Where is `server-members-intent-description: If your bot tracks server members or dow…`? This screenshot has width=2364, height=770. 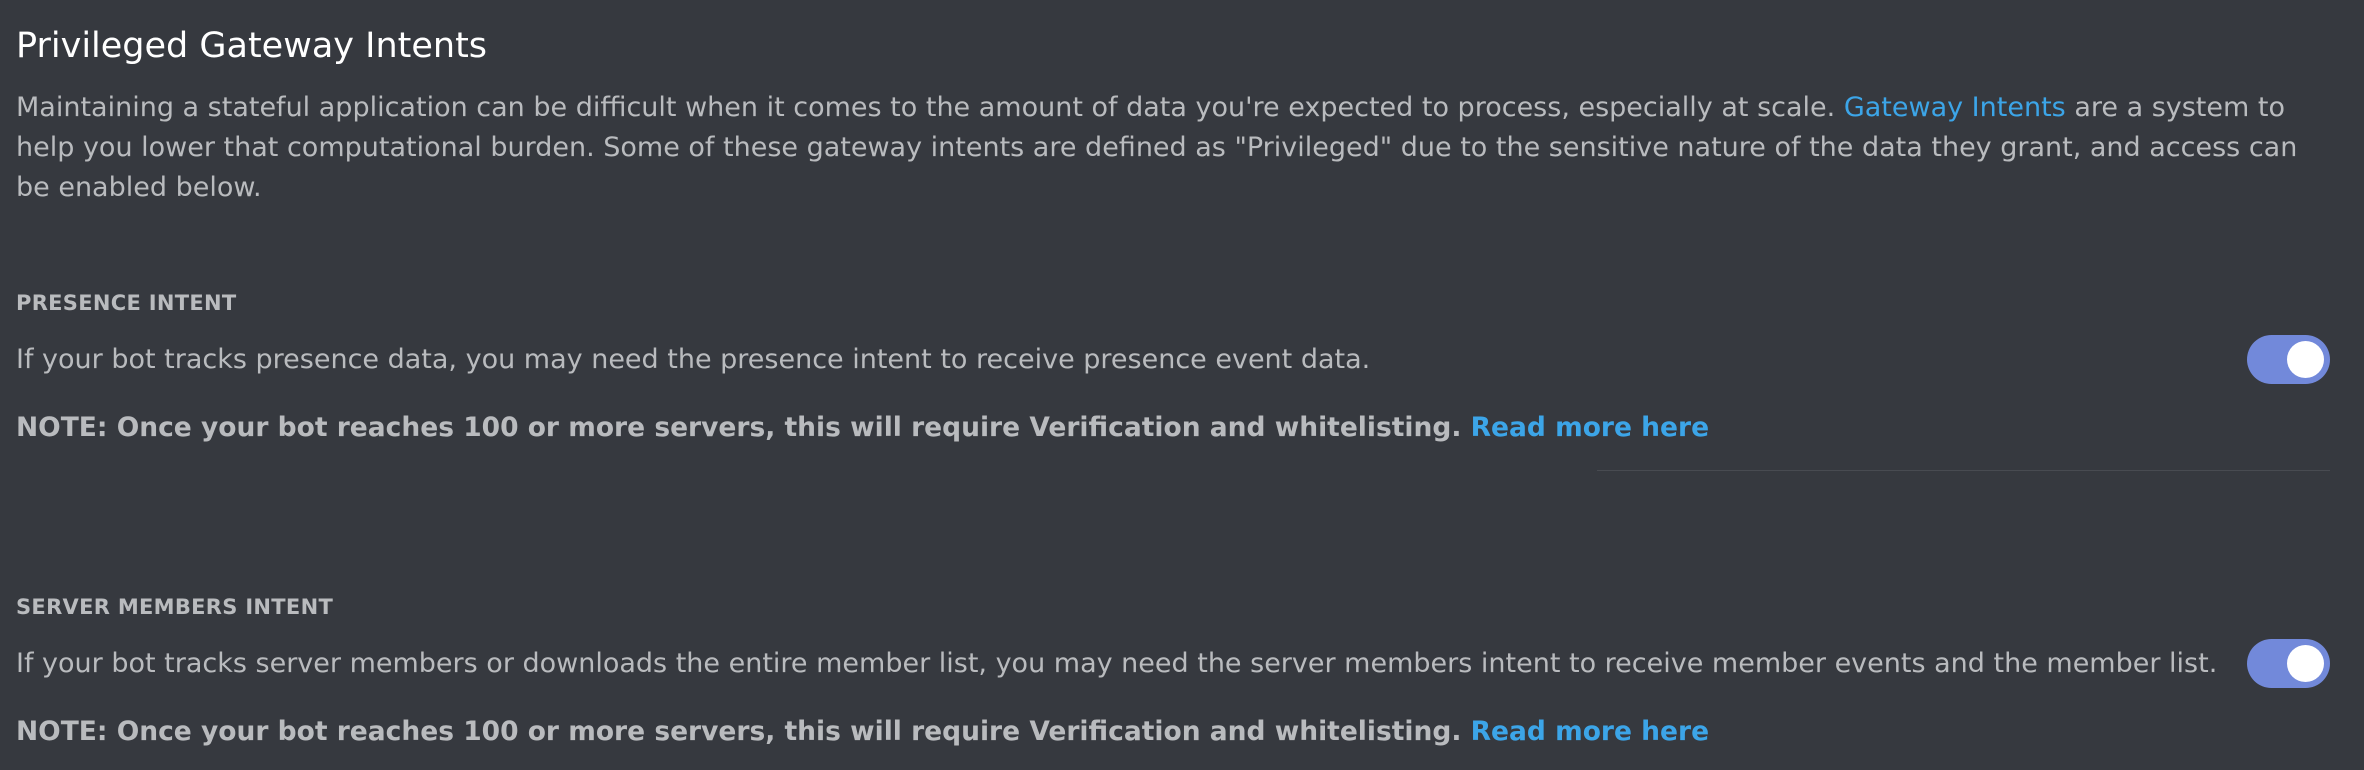 server-members-intent-description: If your bot tracks server members or dow… is located at coordinates (1117, 663).